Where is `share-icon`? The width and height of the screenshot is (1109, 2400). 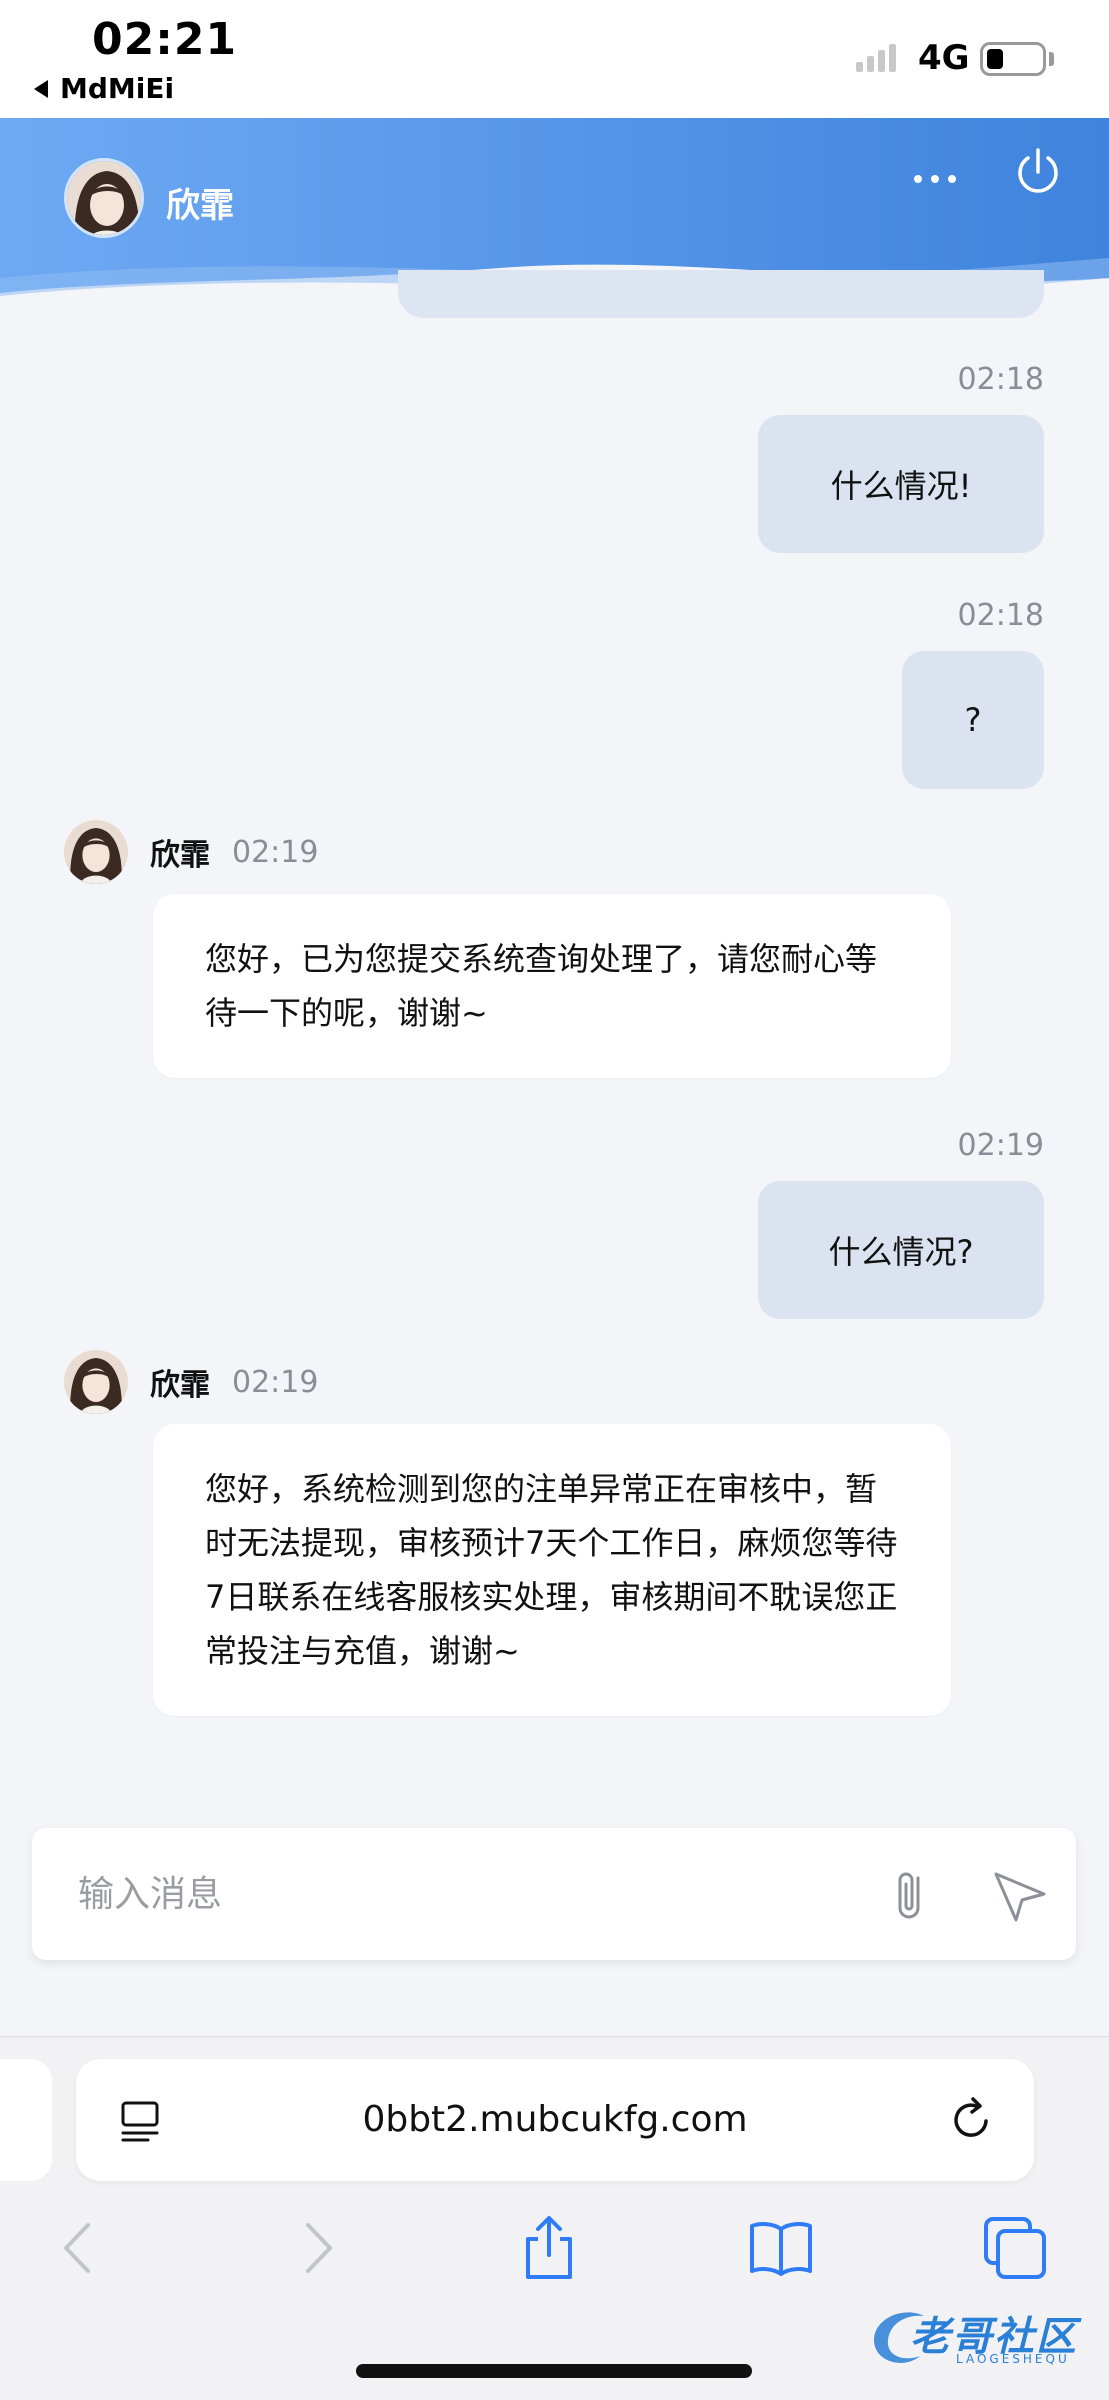
share-icon is located at coordinates (549, 2248).